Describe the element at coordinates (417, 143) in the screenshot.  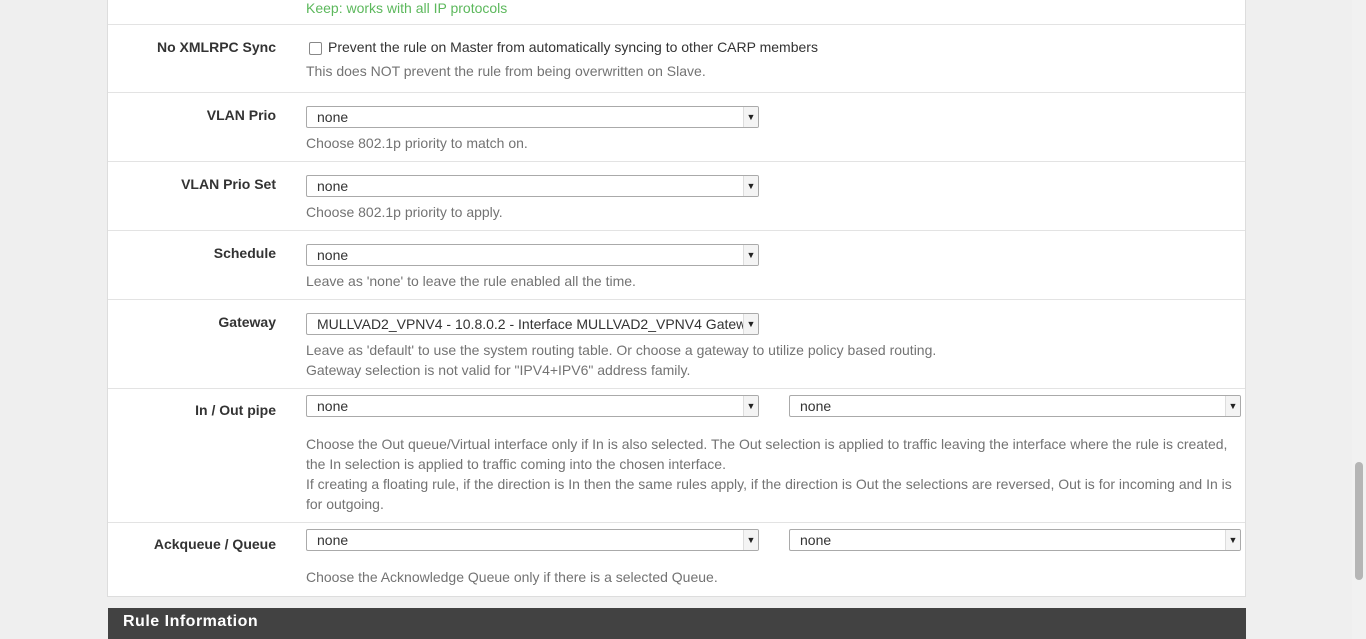
I see `vlan-prio-help: Choose 802.1p priority to match on.` at that location.